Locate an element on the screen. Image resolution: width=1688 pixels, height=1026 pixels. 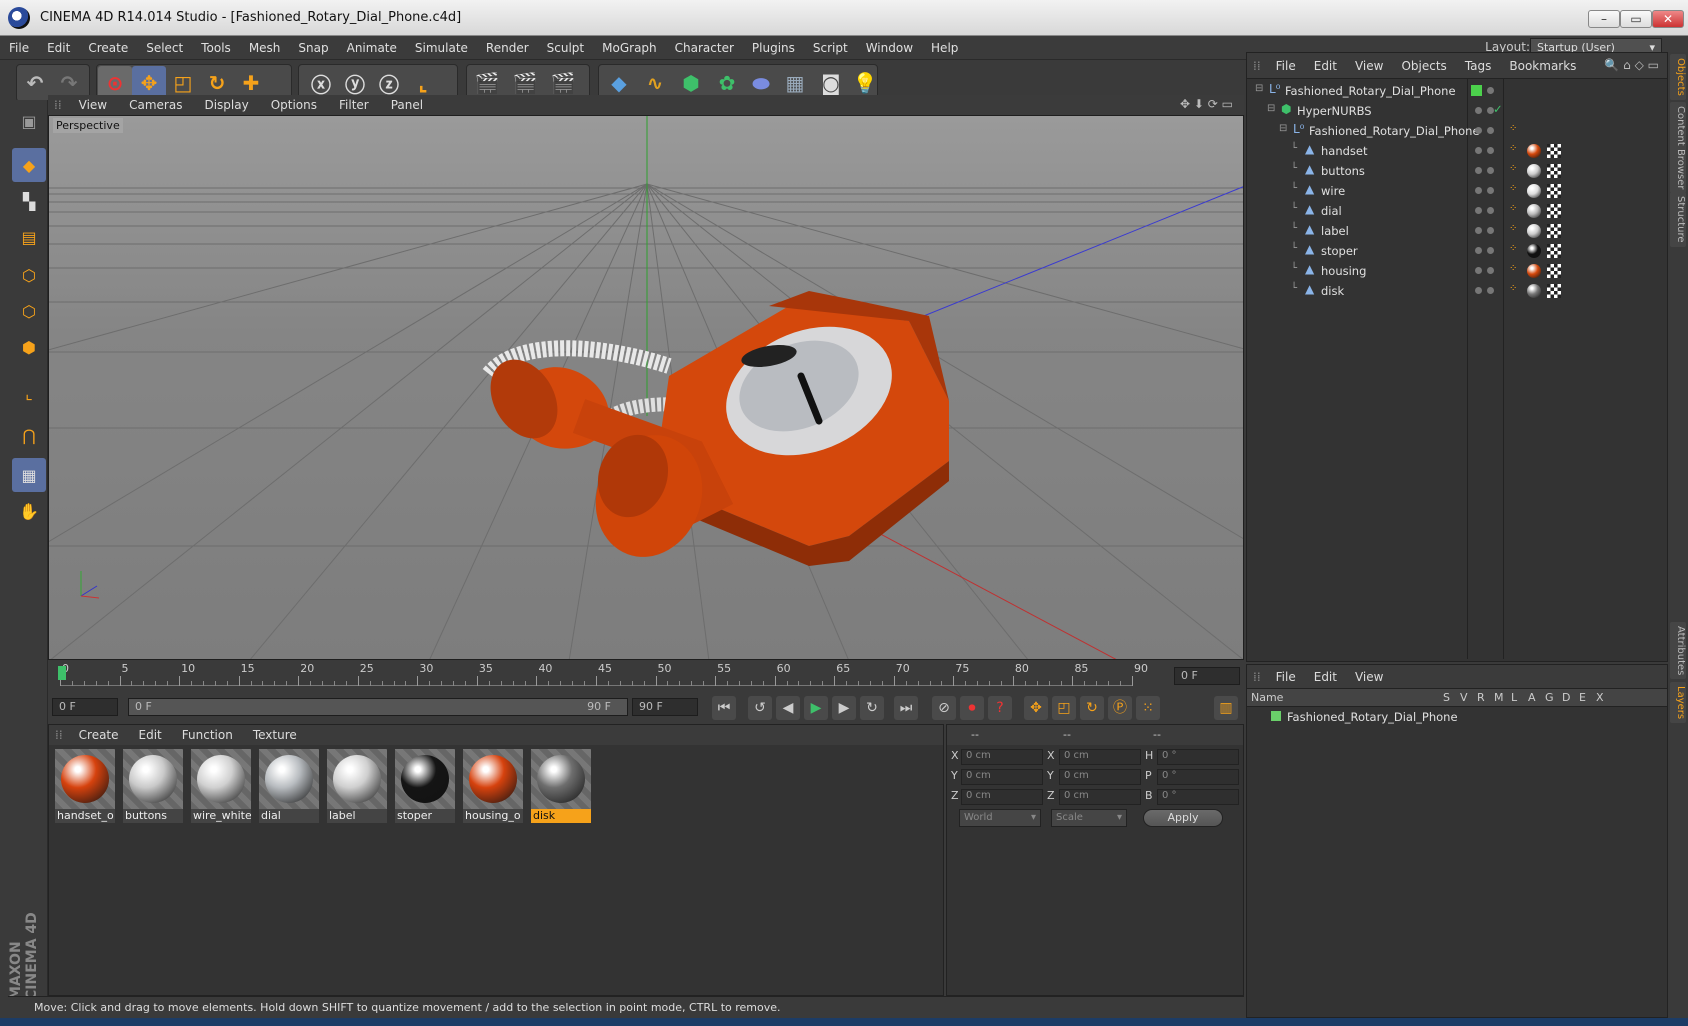
object-row: ⊟ L⁰ Fashioned_Rotary_Dial_Phone is located at coordinates (1457, 91).